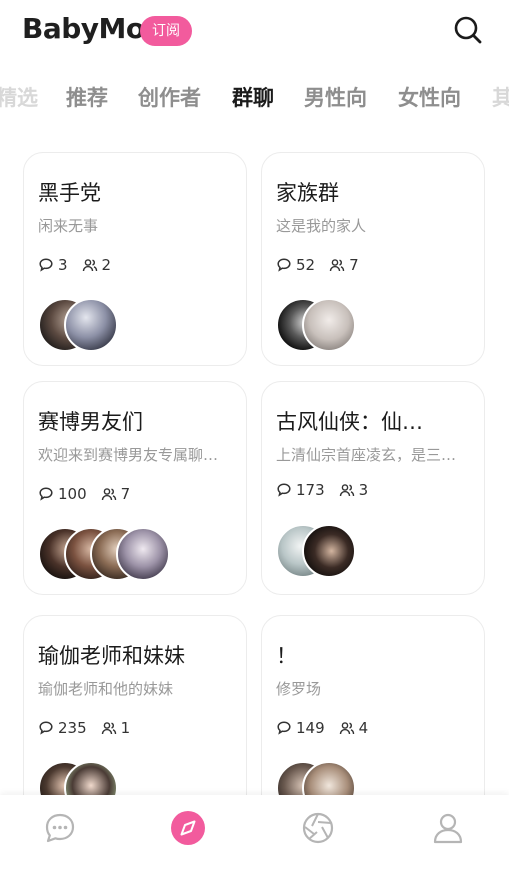 Image resolution: width=509 pixels, height=876 pixels. I want to click on member-count: 2, so click(106, 265).